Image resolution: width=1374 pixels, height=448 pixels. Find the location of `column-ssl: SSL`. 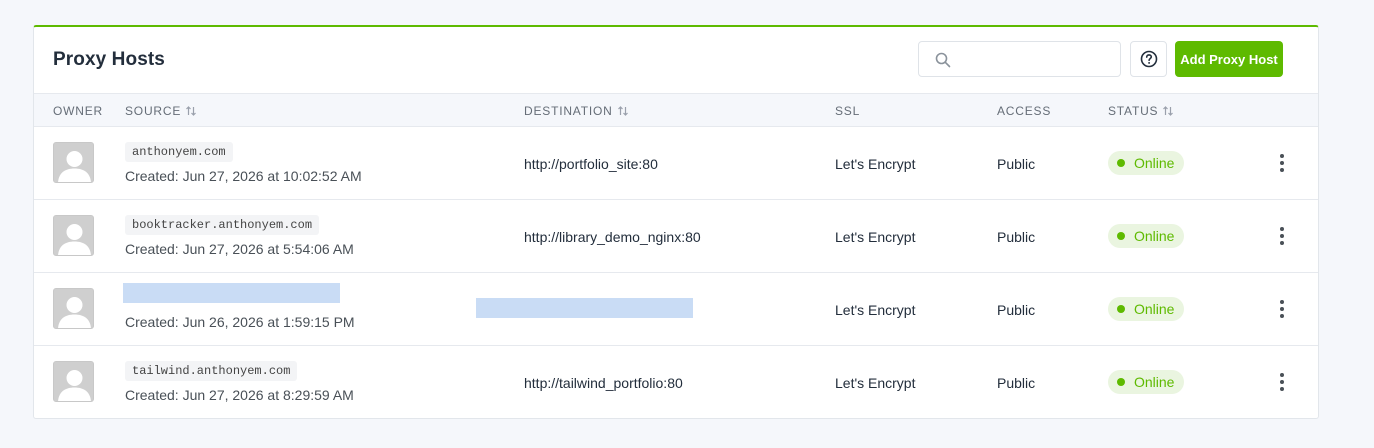

column-ssl: SSL is located at coordinates (847, 111).